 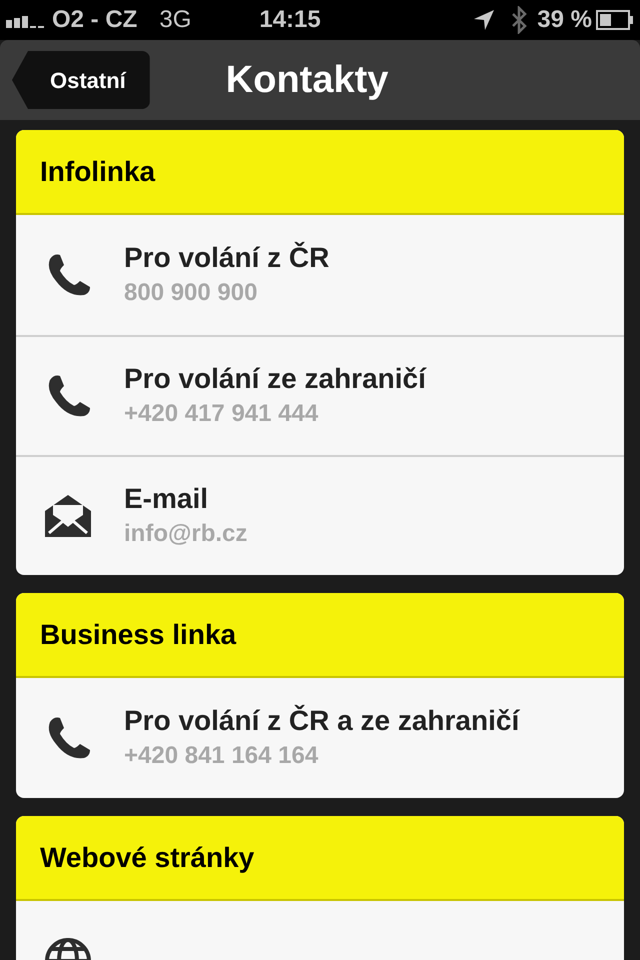 I want to click on contact-row: Pro volání ze zahraničí +420 417 941 444, so click(x=320, y=395).